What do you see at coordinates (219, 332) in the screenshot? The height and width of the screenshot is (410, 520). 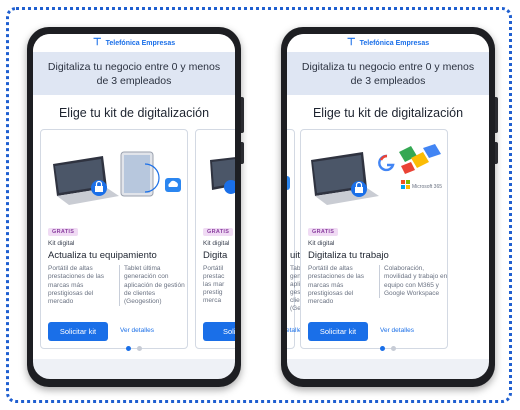 I see `request-kit-button-partial: Solicit` at bounding box center [219, 332].